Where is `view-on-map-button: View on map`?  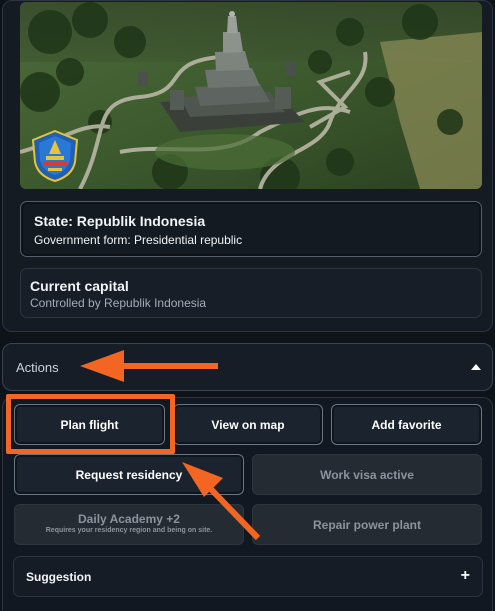 view-on-map-button: View on map is located at coordinates (248, 424).